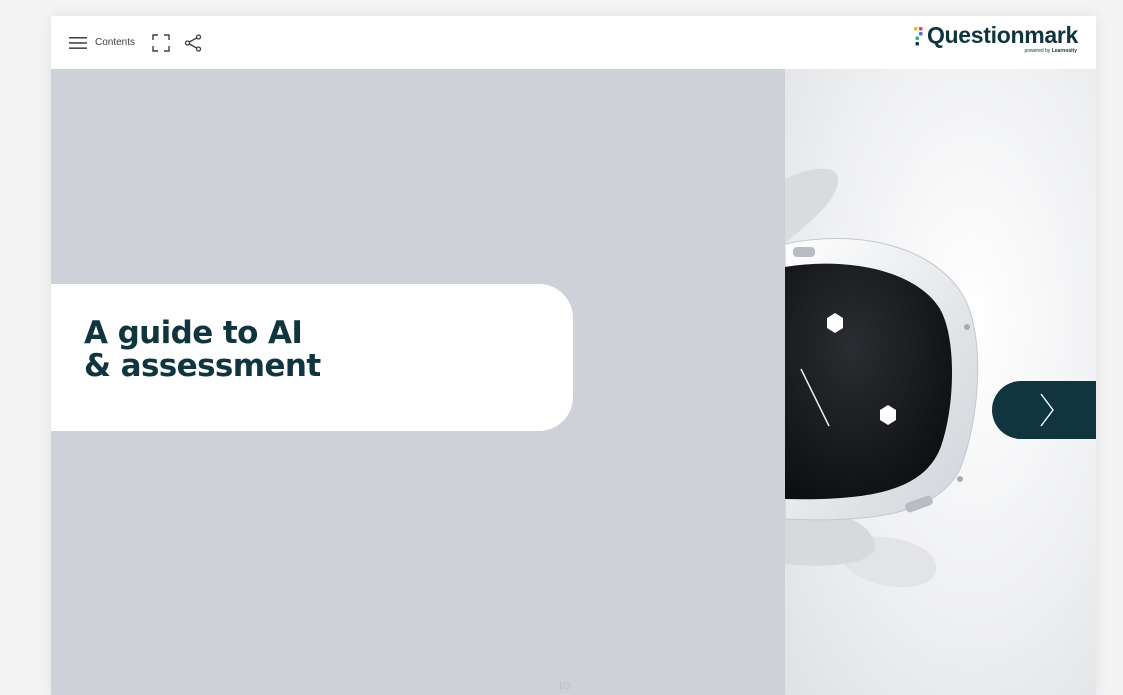 Image resolution: width=1123 pixels, height=695 pixels. I want to click on toolbar-left: Contents, so click(135, 42).